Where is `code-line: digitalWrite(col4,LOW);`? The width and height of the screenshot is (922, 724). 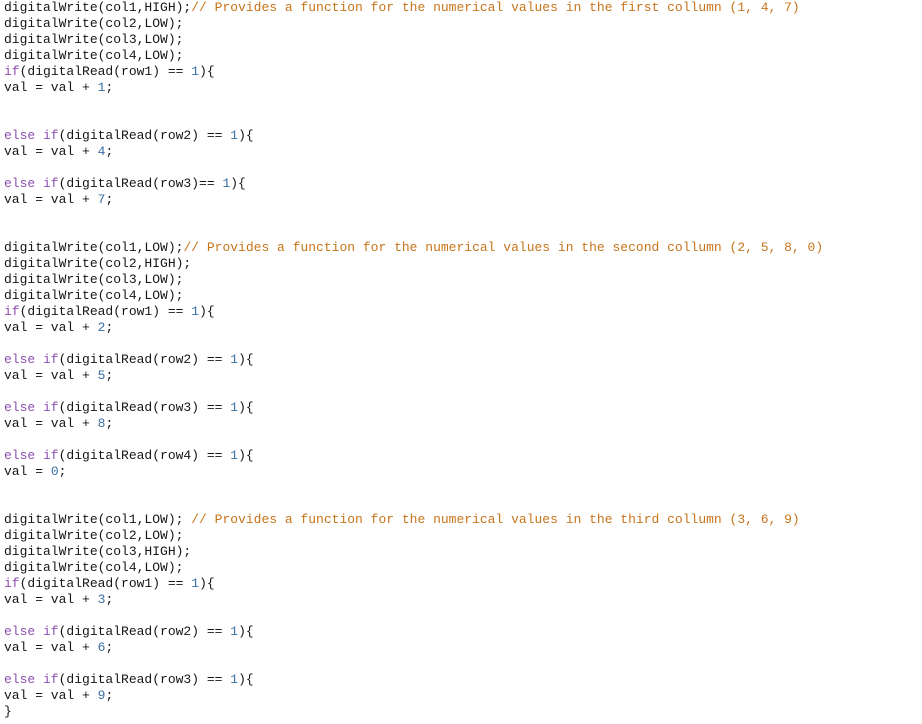
code-line: digitalWrite(col4,LOW); is located at coordinates (463, 56).